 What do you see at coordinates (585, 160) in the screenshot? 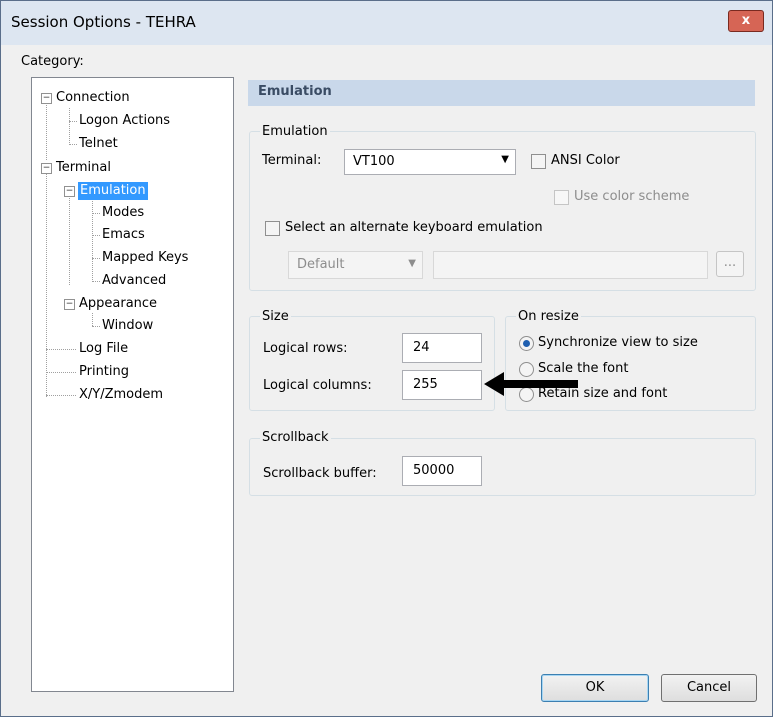
I see `ansi-color-label: ANSI Color` at bounding box center [585, 160].